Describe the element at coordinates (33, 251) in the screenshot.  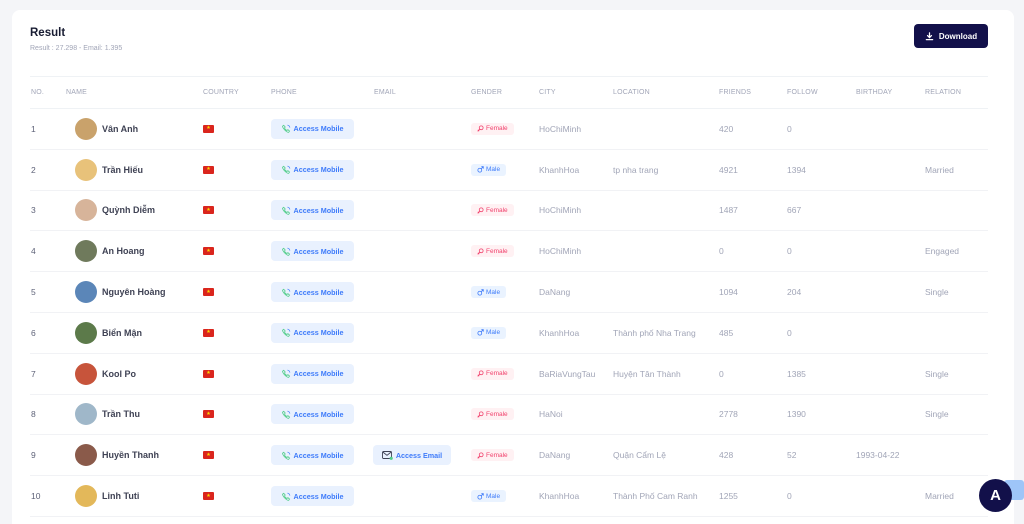
I see `row-number: 4` at that location.